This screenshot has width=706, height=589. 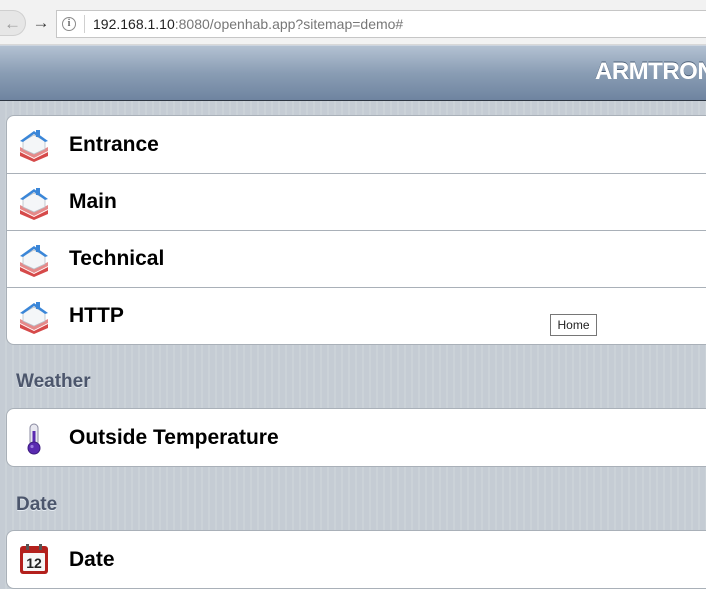 I want to click on arrow-right-icon: →, so click(x=41, y=22).